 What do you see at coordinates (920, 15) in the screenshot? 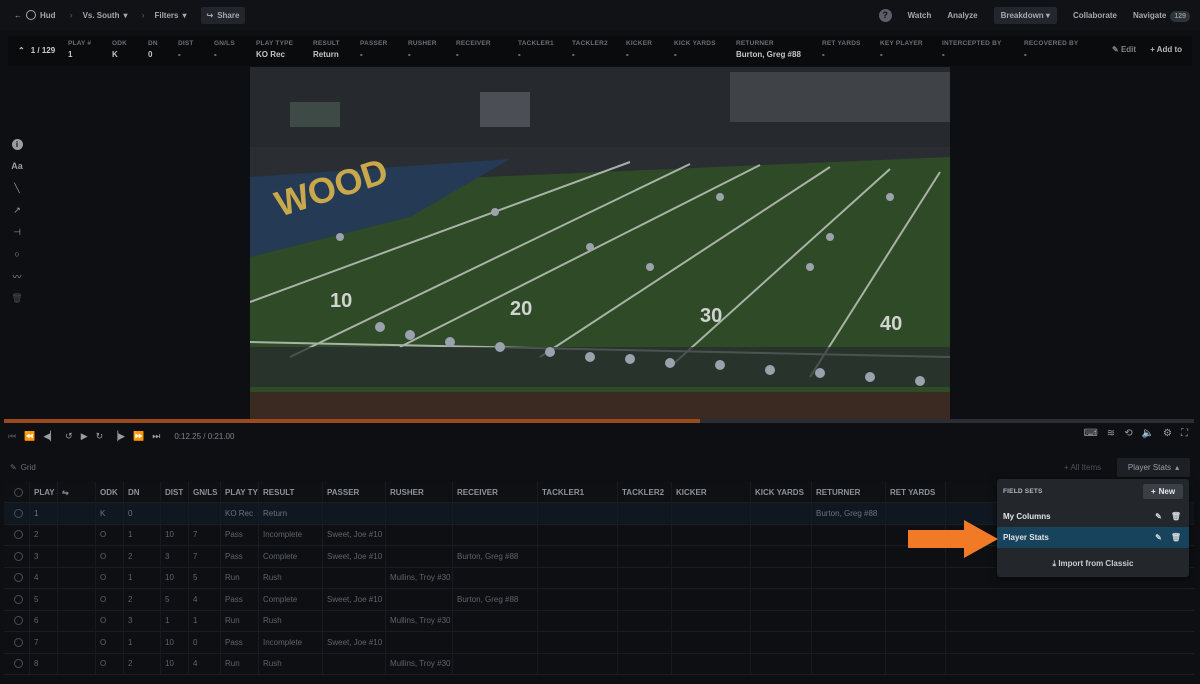
I see `nav-watch: Watch` at bounding box center [920, 15].